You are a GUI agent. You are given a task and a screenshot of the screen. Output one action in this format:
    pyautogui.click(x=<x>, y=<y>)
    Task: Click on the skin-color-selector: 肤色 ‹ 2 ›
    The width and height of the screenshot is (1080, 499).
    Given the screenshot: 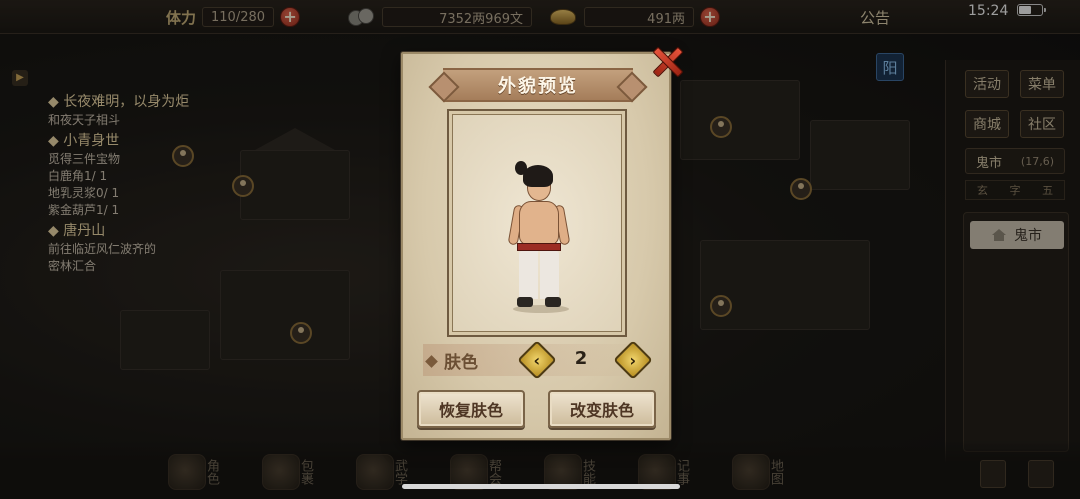 What is the action you would take?
    pyautogui.click(x=538, y=360)
    